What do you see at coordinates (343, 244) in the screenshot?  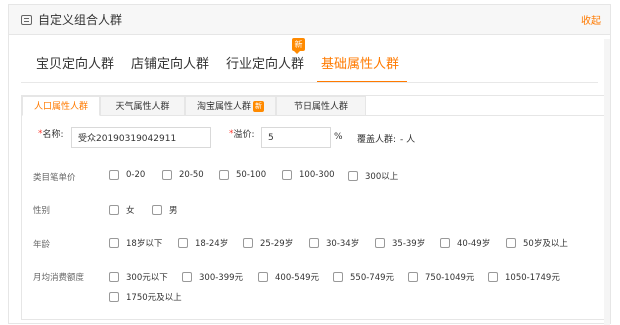 I see `option-label: 30-34岁` at bounding box center [343, 244].